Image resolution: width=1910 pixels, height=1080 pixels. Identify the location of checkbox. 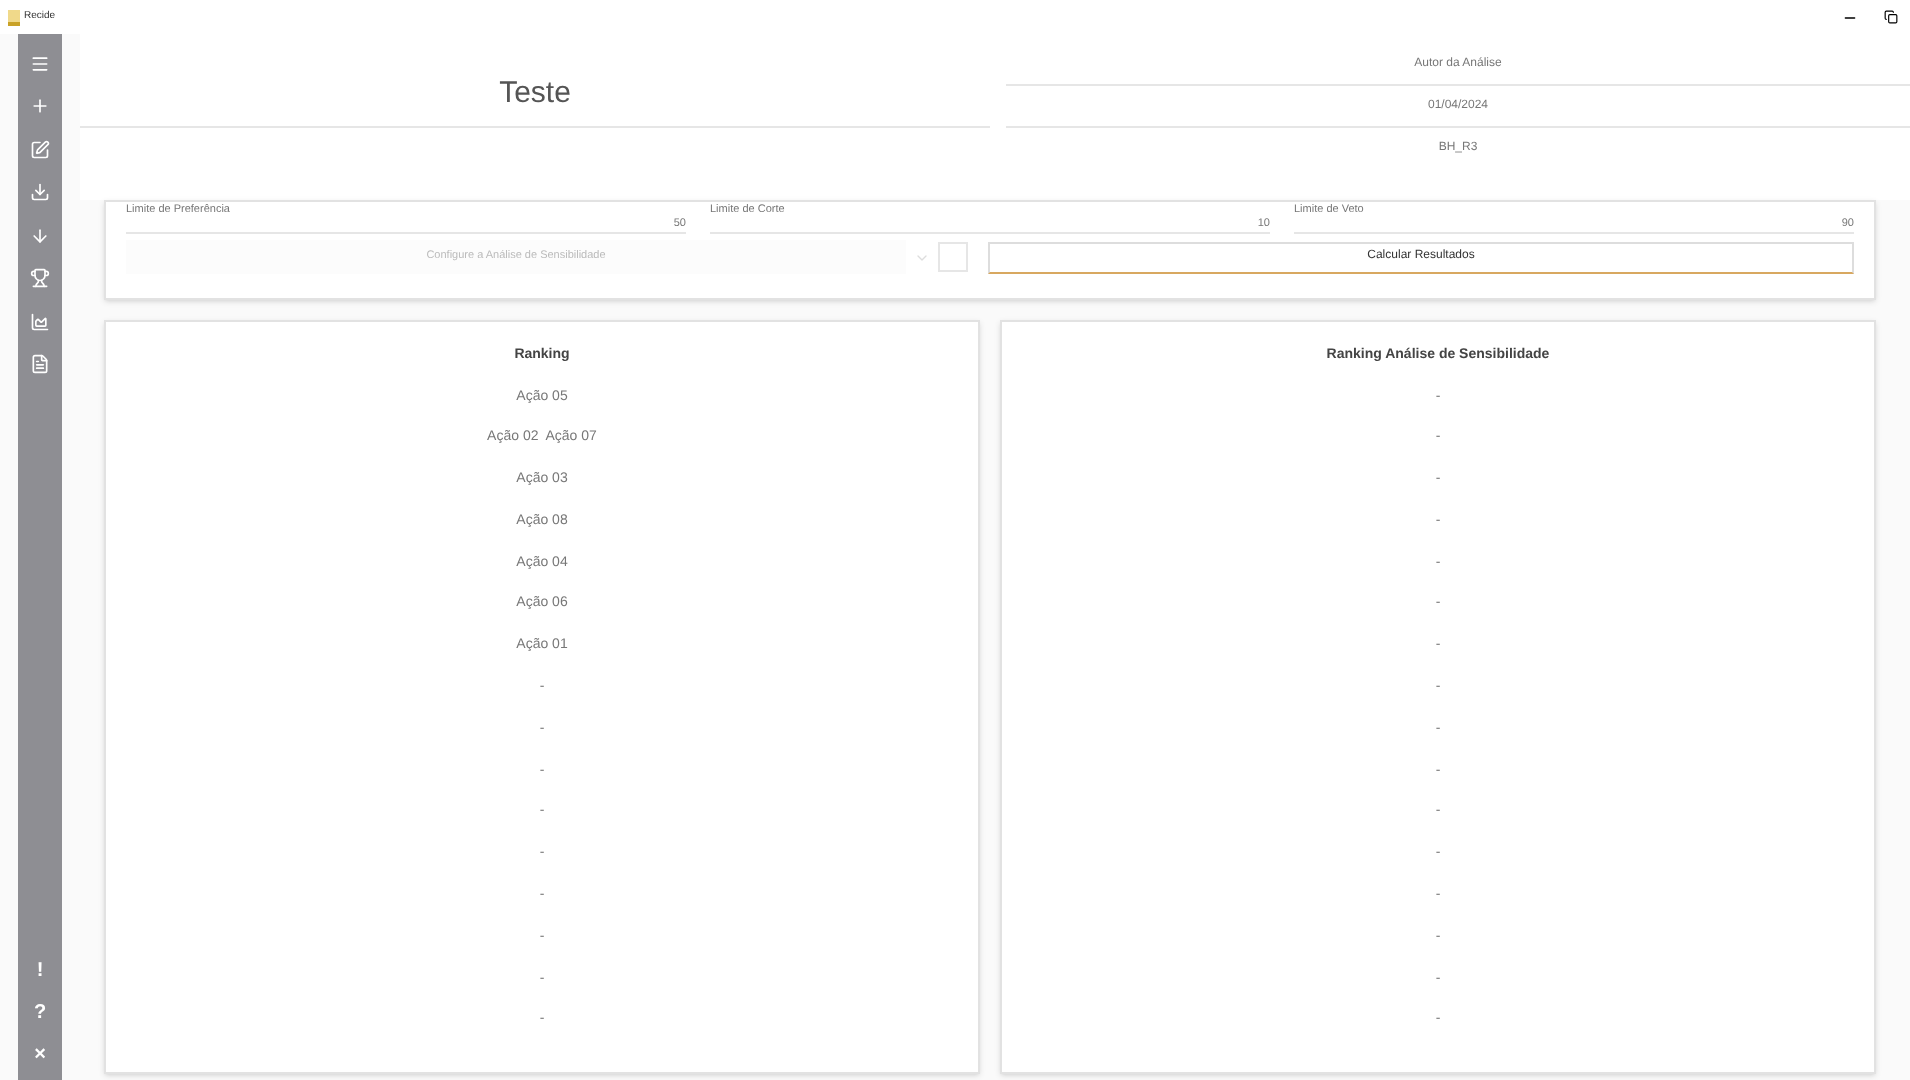
(953, 257).